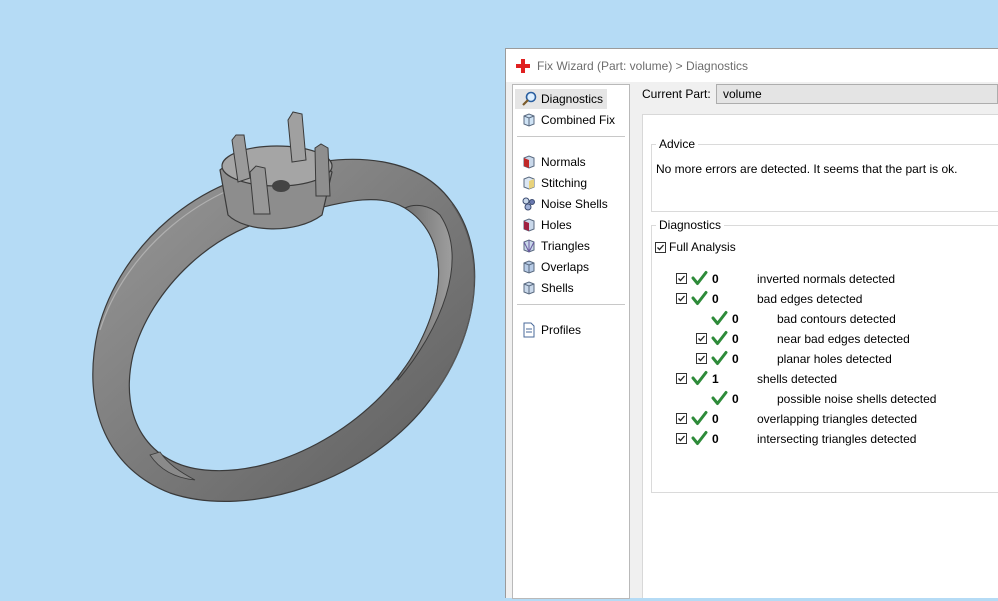  What do you see at coordinates (676, 94) in the screenshot?
I see `current-part-label: Current Part:` at bounding box center [676, 94].